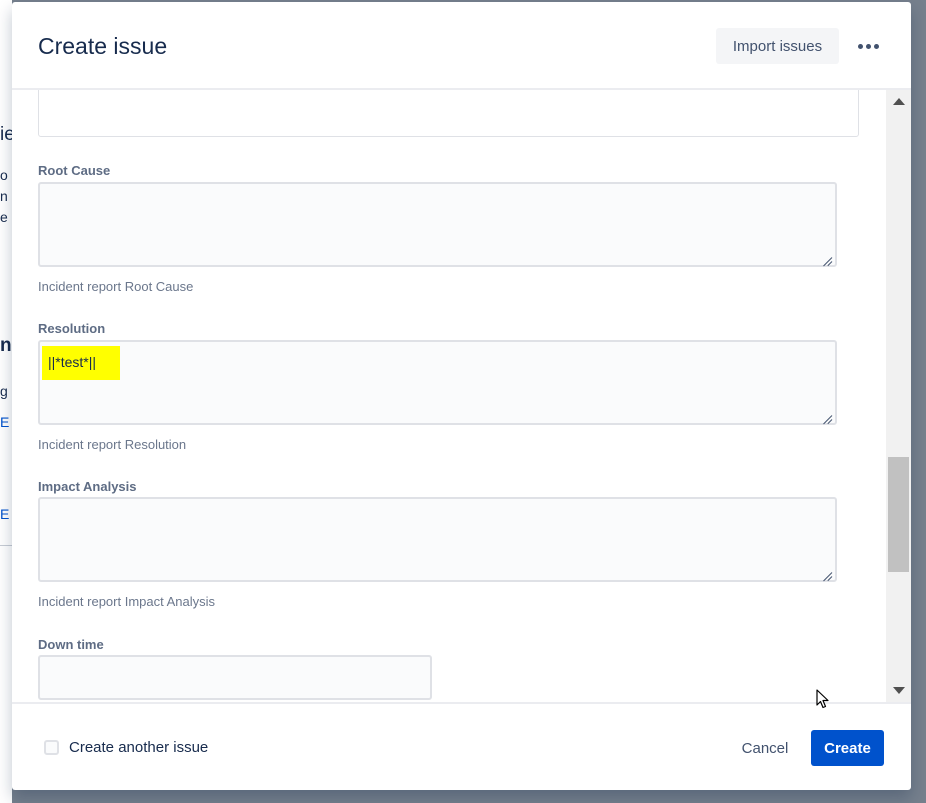 The image size is (926, 803). What do you see at coordinates (847, 748) in the screenshot?
I see `create-button: Create` at bounding box center [847, 748].